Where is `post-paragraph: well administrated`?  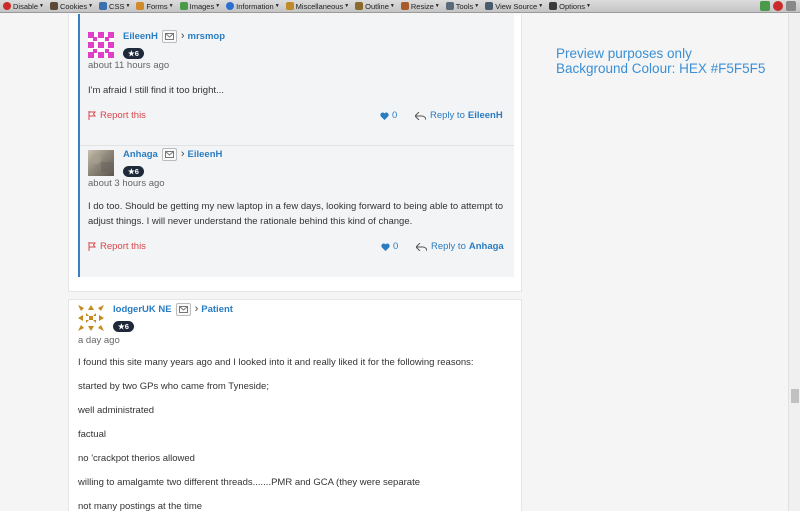
post-paragraph: well administrated is located at coordinates (116, 410).